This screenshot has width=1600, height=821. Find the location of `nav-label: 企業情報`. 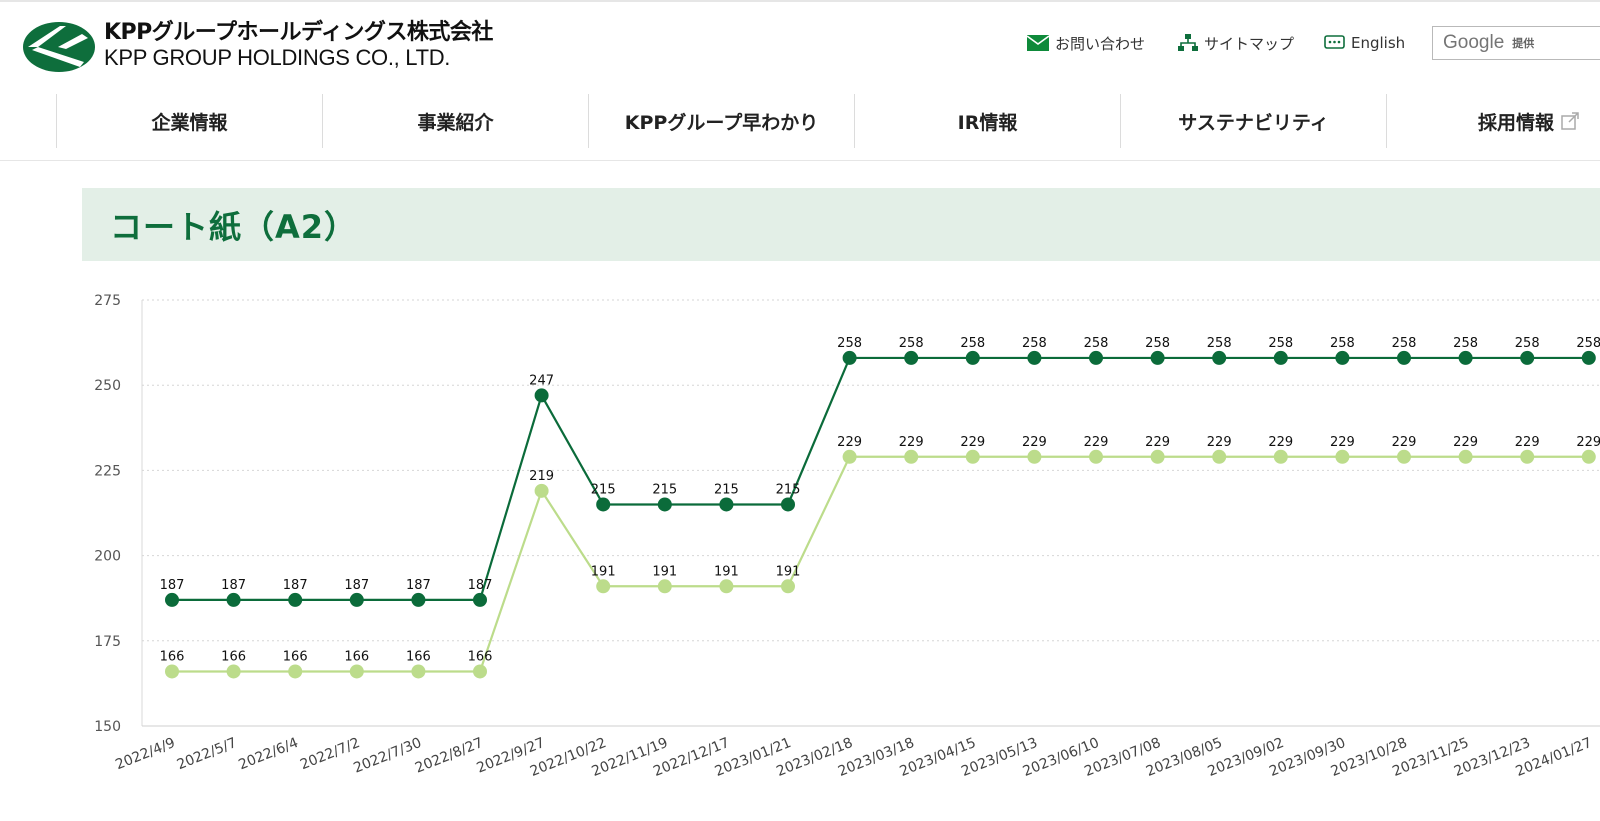

nav-label: 企業情報 is located at coordinates (189, 122).